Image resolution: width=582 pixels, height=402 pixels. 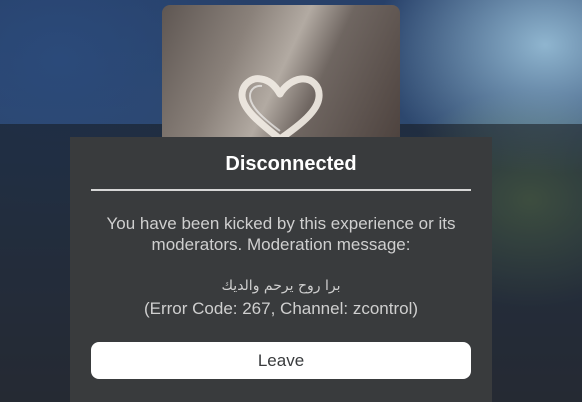 What do you see at coordinates (291, 164) in the screenshot?
I see `dialog-title: Disconnected` at bounding box center [291, 164].